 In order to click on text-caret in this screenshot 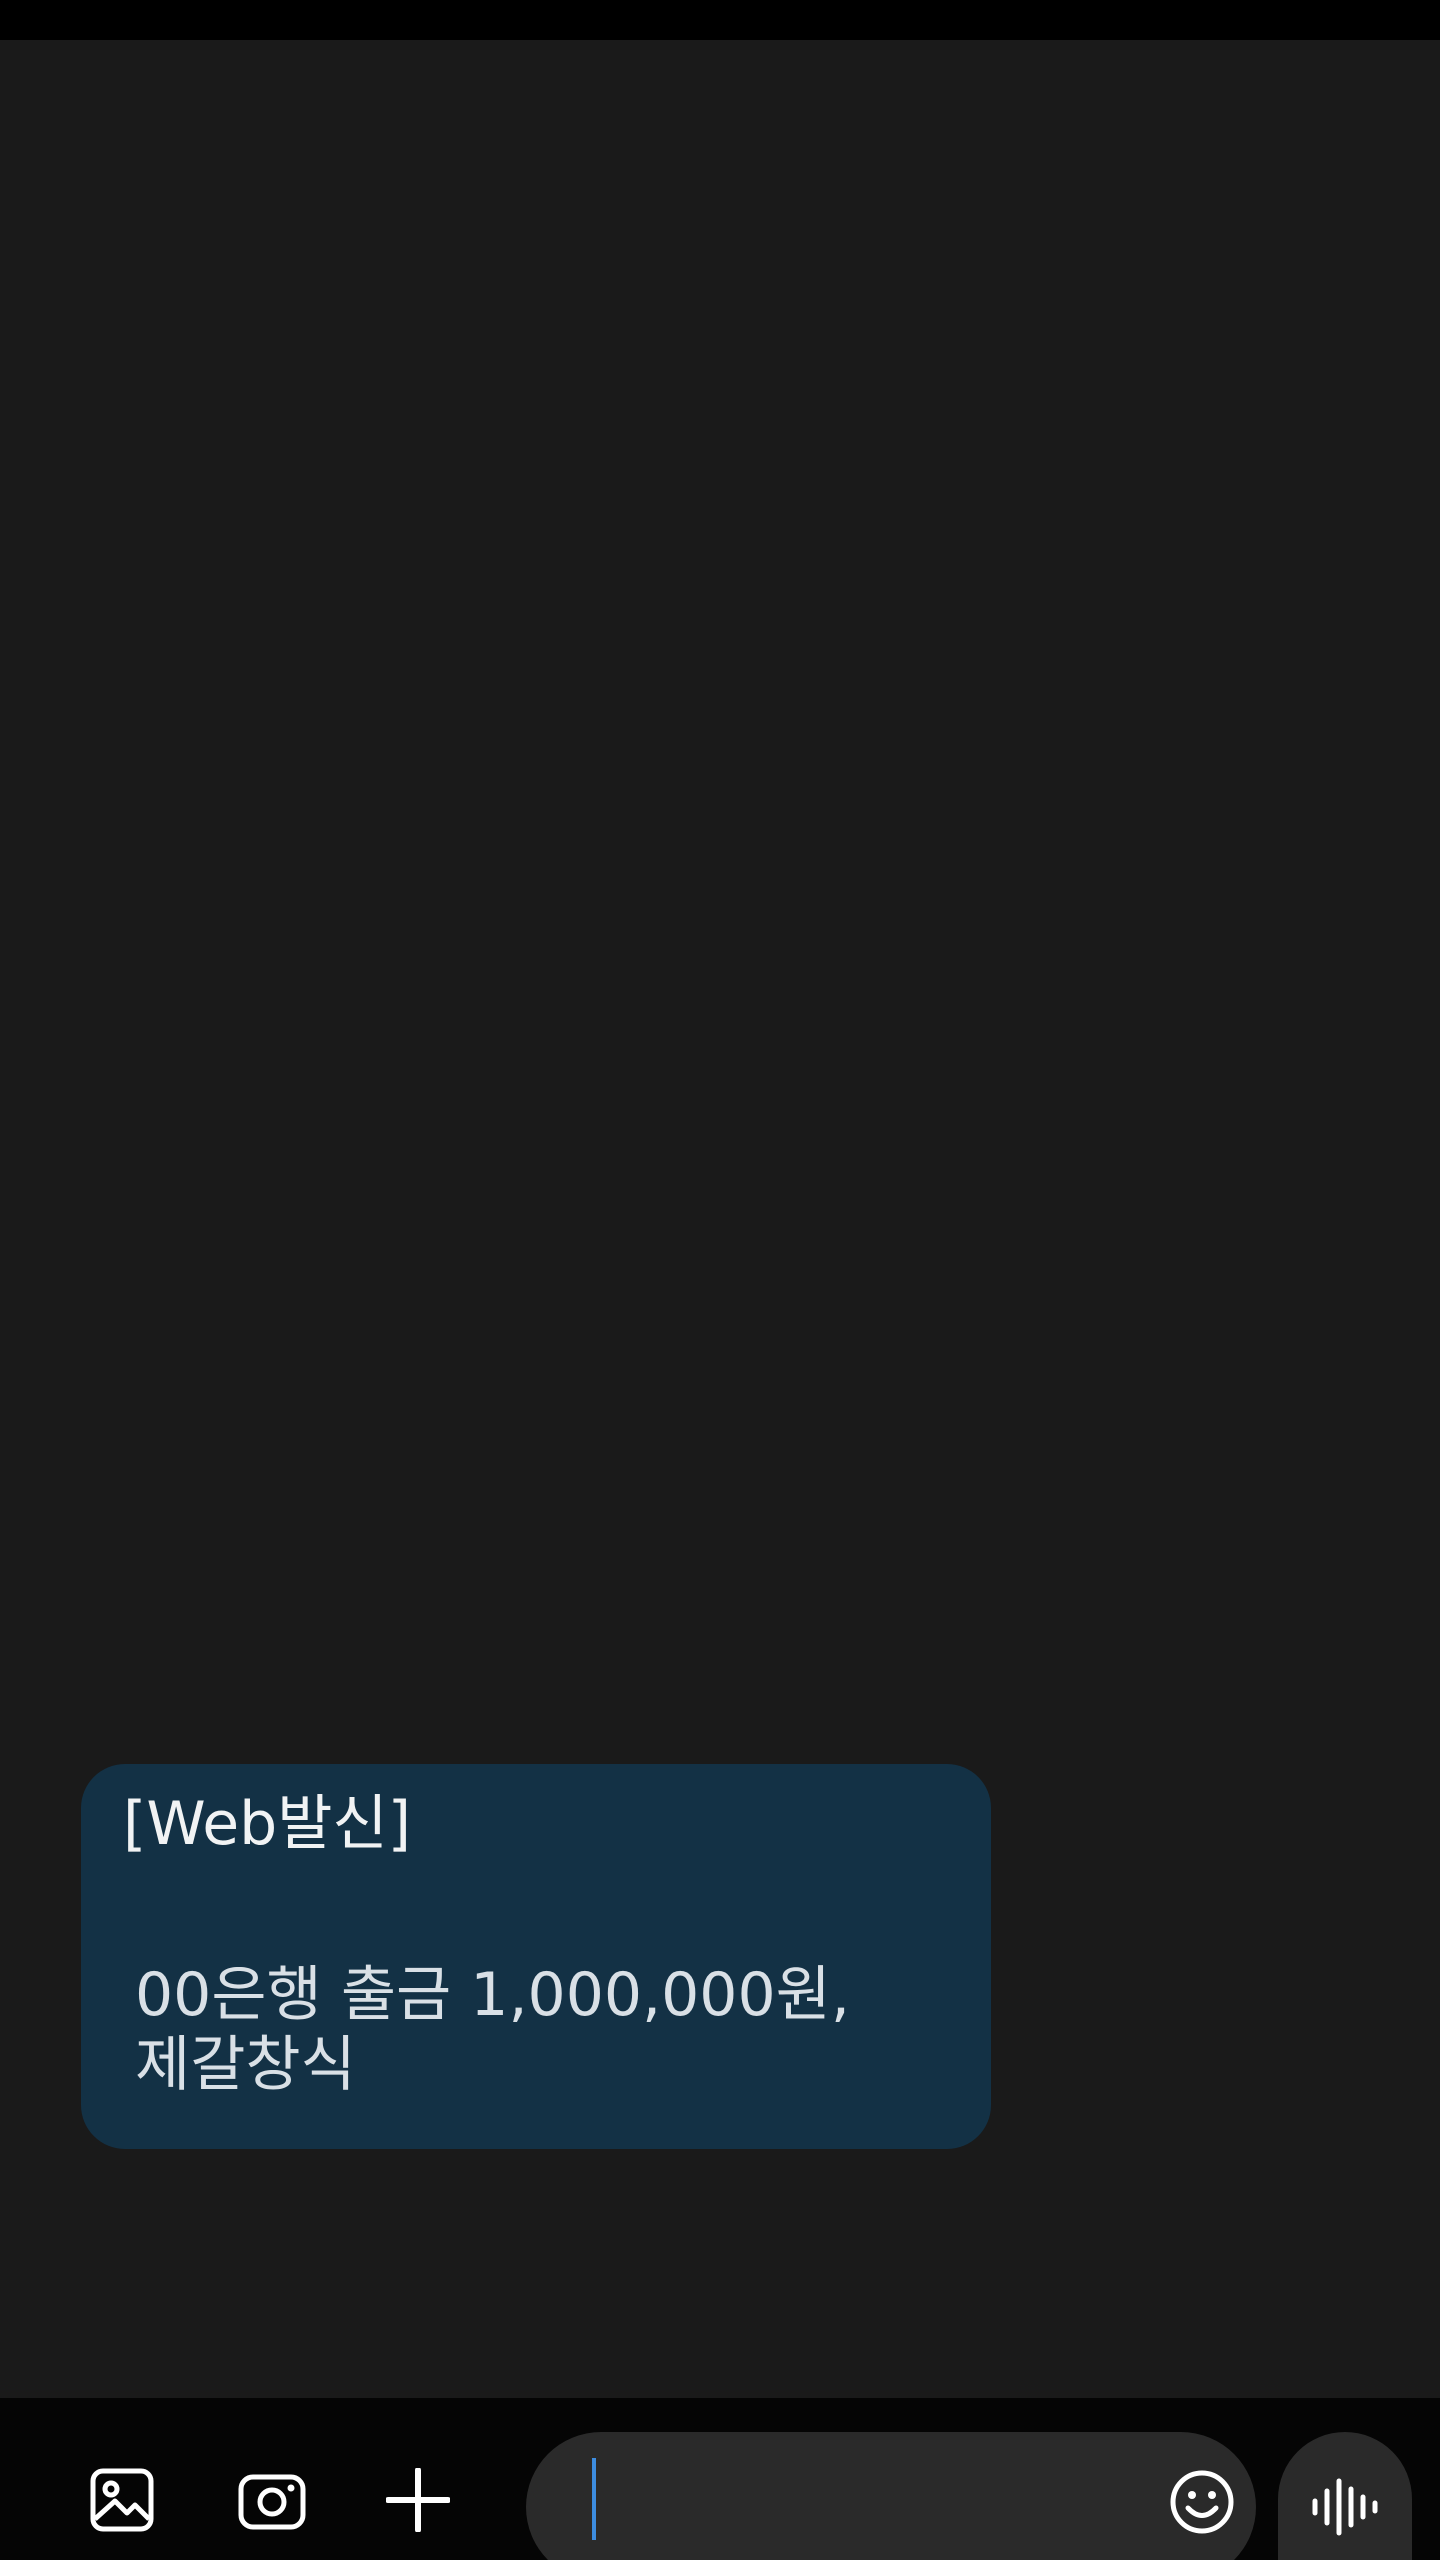, I will do `click(594, 2499)`.